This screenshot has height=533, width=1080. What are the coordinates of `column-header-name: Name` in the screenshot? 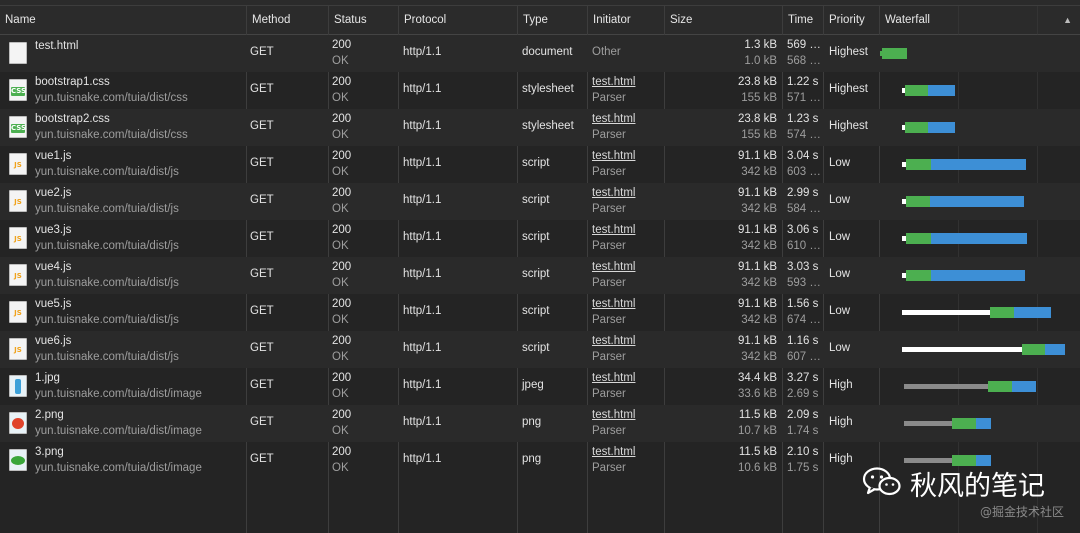 It's located at (123, 20).